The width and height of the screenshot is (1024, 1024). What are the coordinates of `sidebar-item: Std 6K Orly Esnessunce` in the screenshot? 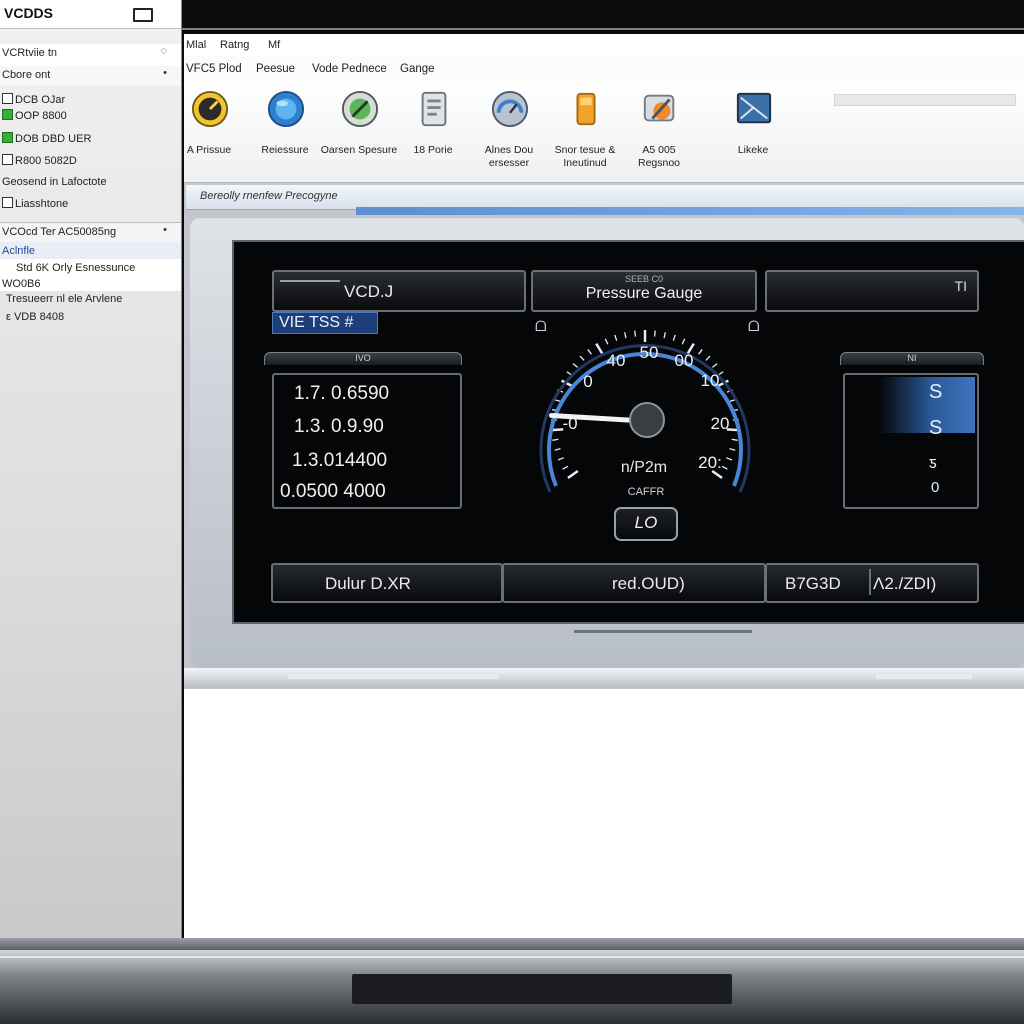 It's located at (90, 267).